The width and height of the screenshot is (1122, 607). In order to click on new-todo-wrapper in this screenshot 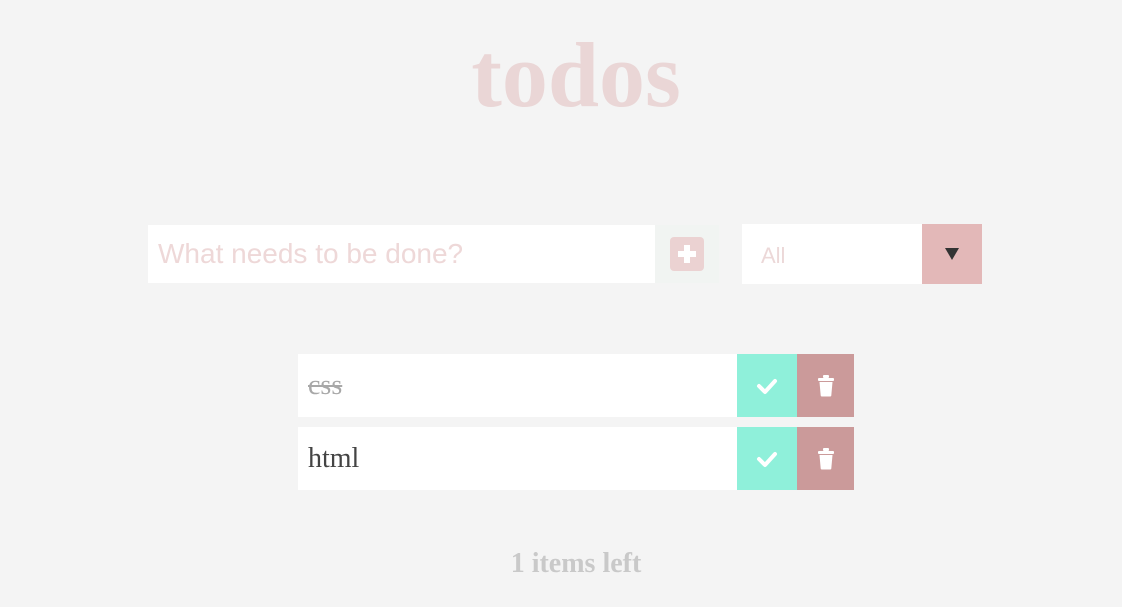, I will do `click(401, 254)`.